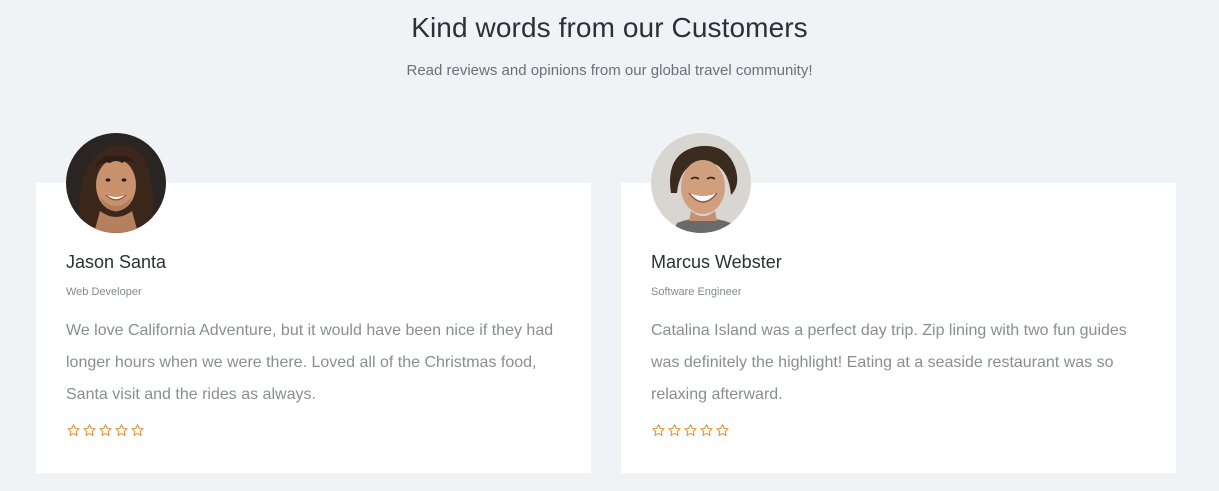  Describe the element at coordinates (609, 27) in the screenshot. I see `section-title: Kind words from our Customers` at that location.